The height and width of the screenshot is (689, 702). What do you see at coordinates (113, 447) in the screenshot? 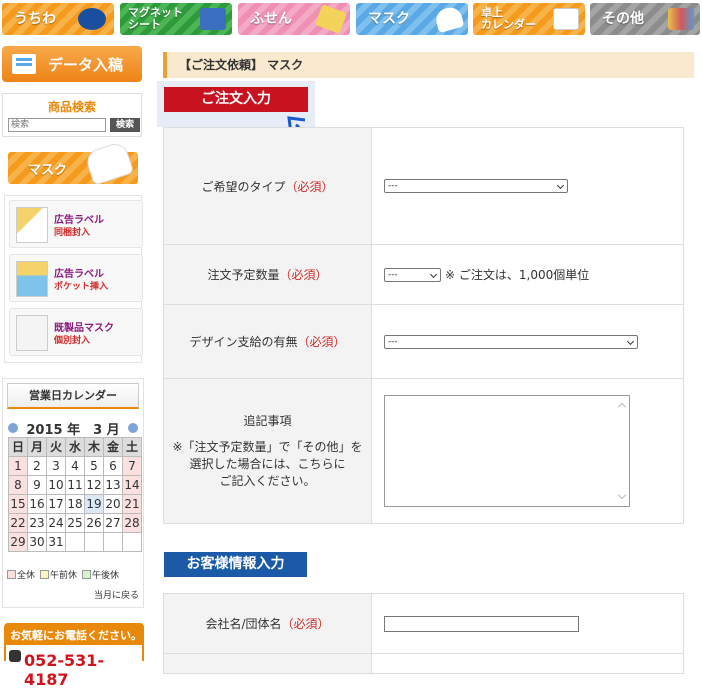
I see `weekday-header: 金` at bounding box center [113, 447].